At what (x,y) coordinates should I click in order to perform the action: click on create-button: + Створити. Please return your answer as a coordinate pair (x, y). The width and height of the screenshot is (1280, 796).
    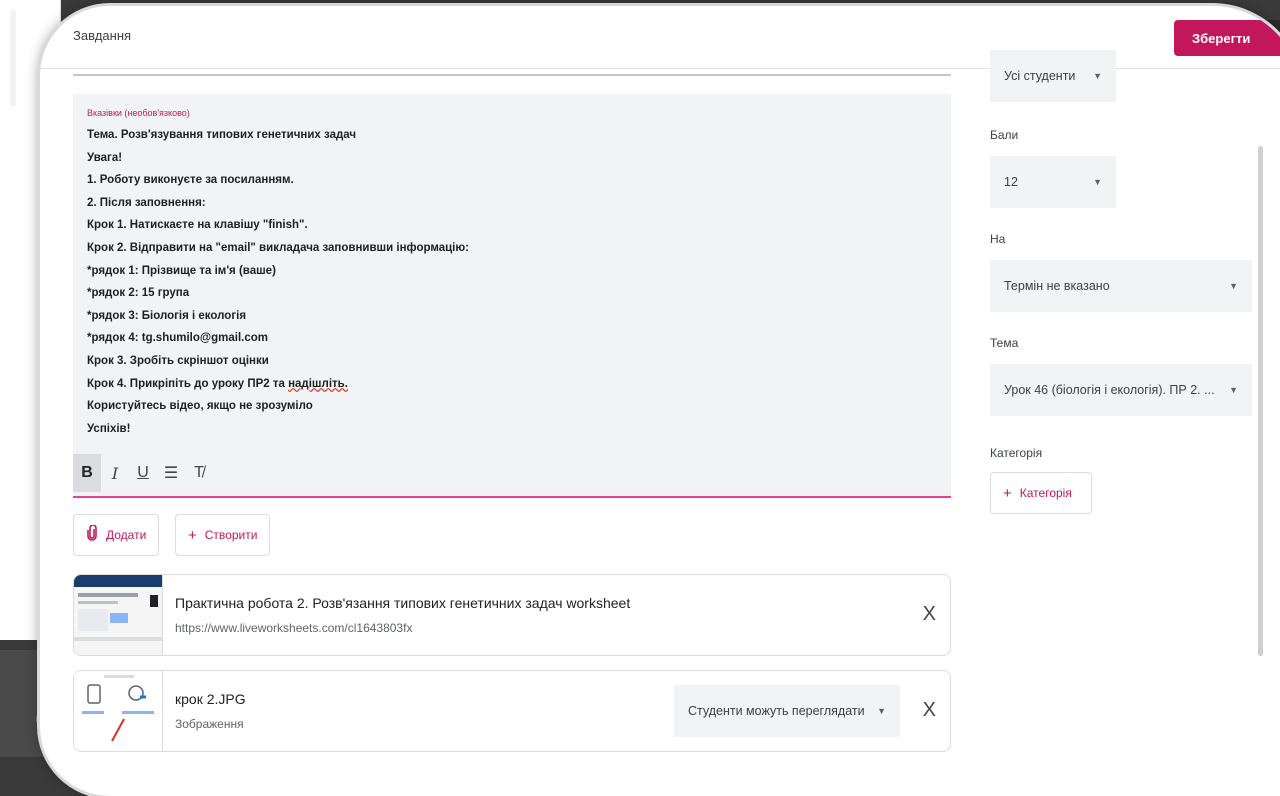
    Looking at the image, I should click on (223, 535).